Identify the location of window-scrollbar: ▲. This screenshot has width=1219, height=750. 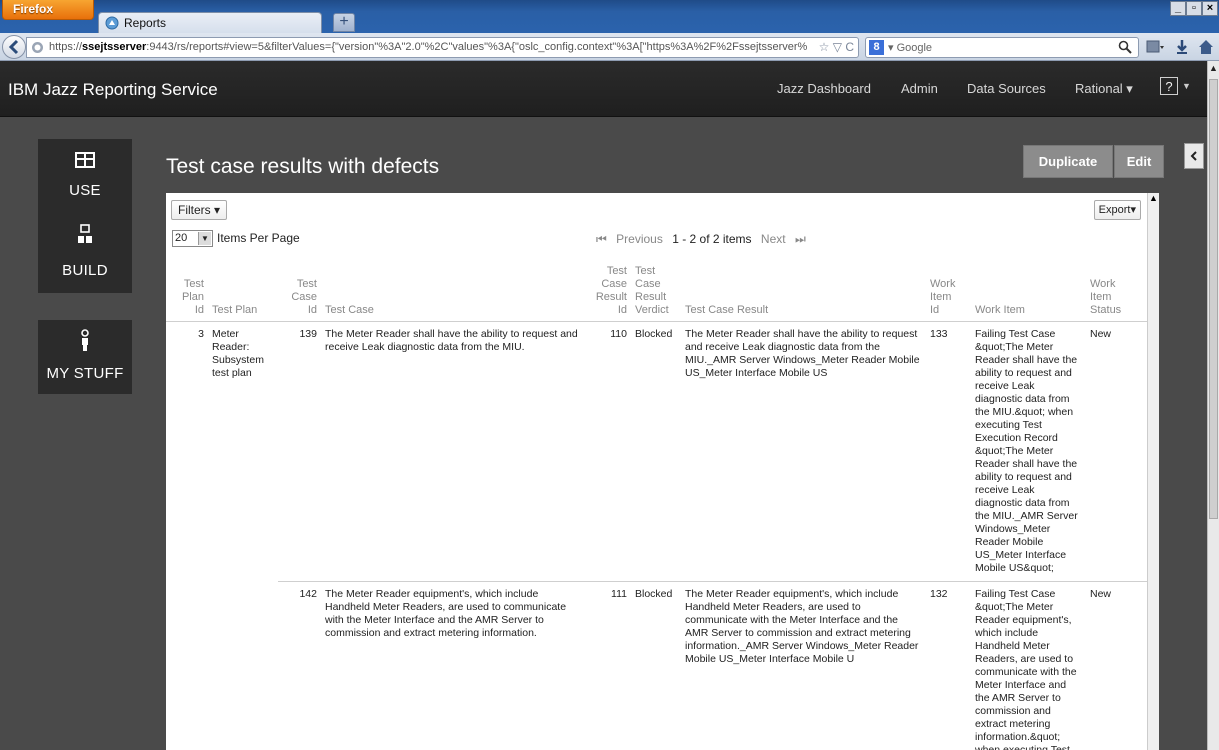
(1213, 405).